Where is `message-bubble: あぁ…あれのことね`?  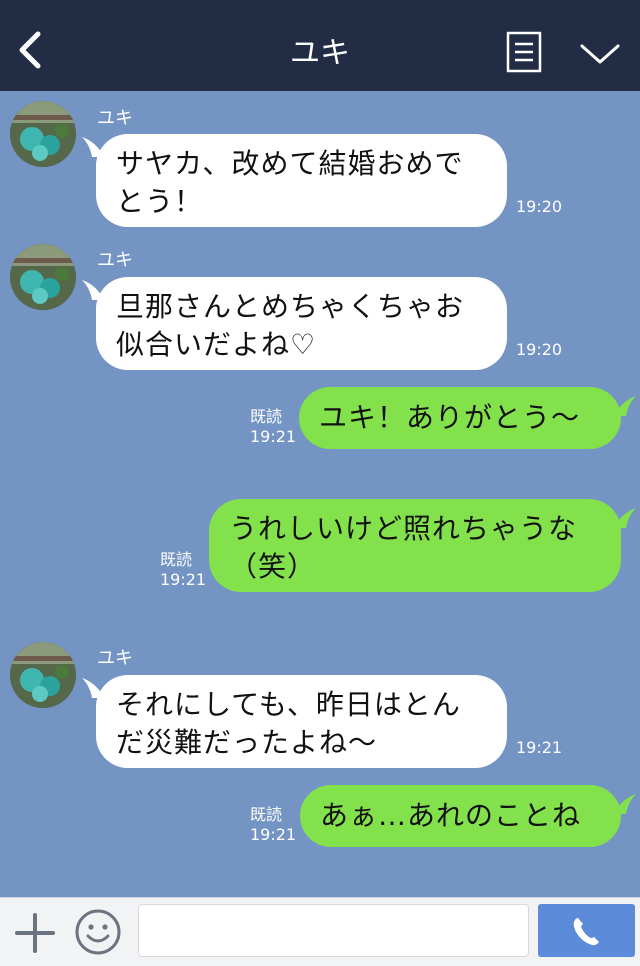
message-bubble: あぁ…あれのことね is located at coordinates (460, 816).